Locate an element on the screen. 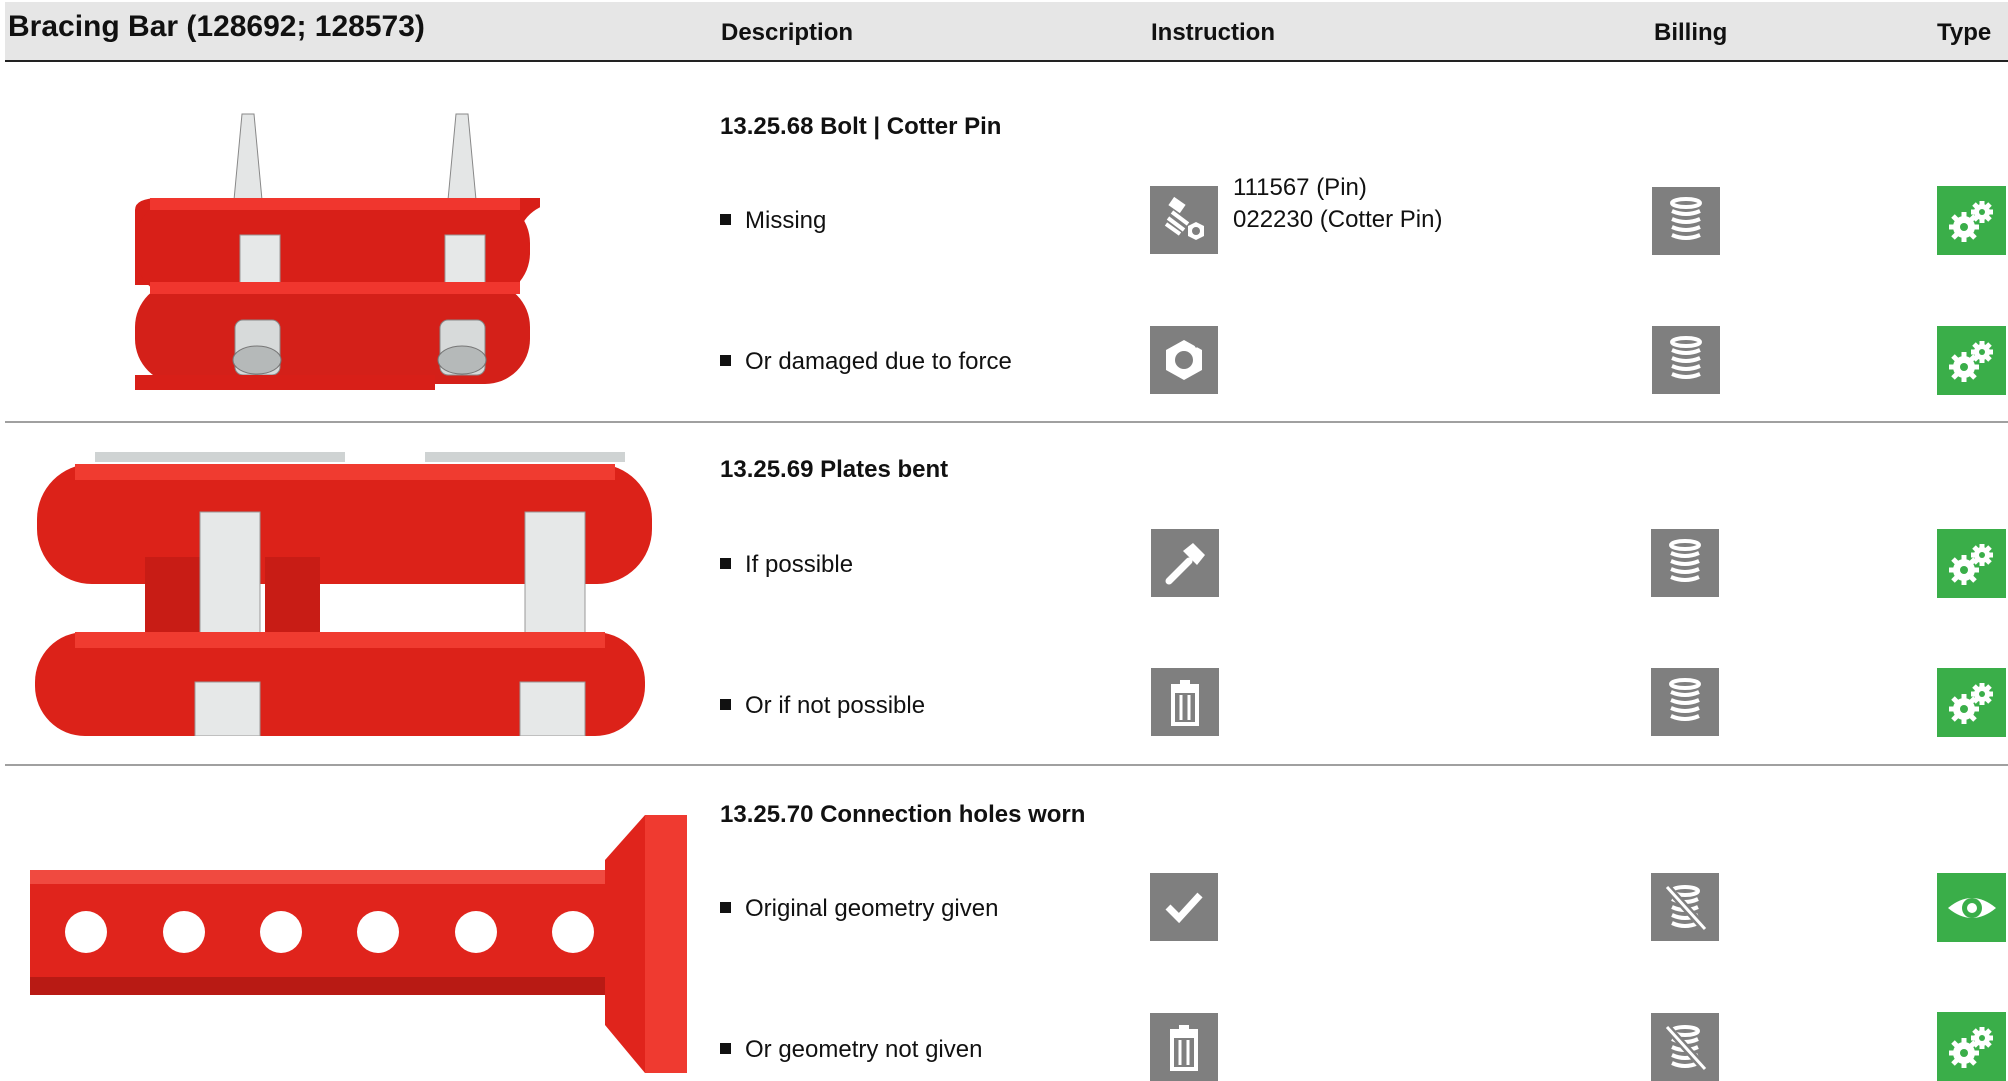 This screenshot has height=1081, width=2008. list-item: Or damaged due to force is located at coordinates (866, 362).